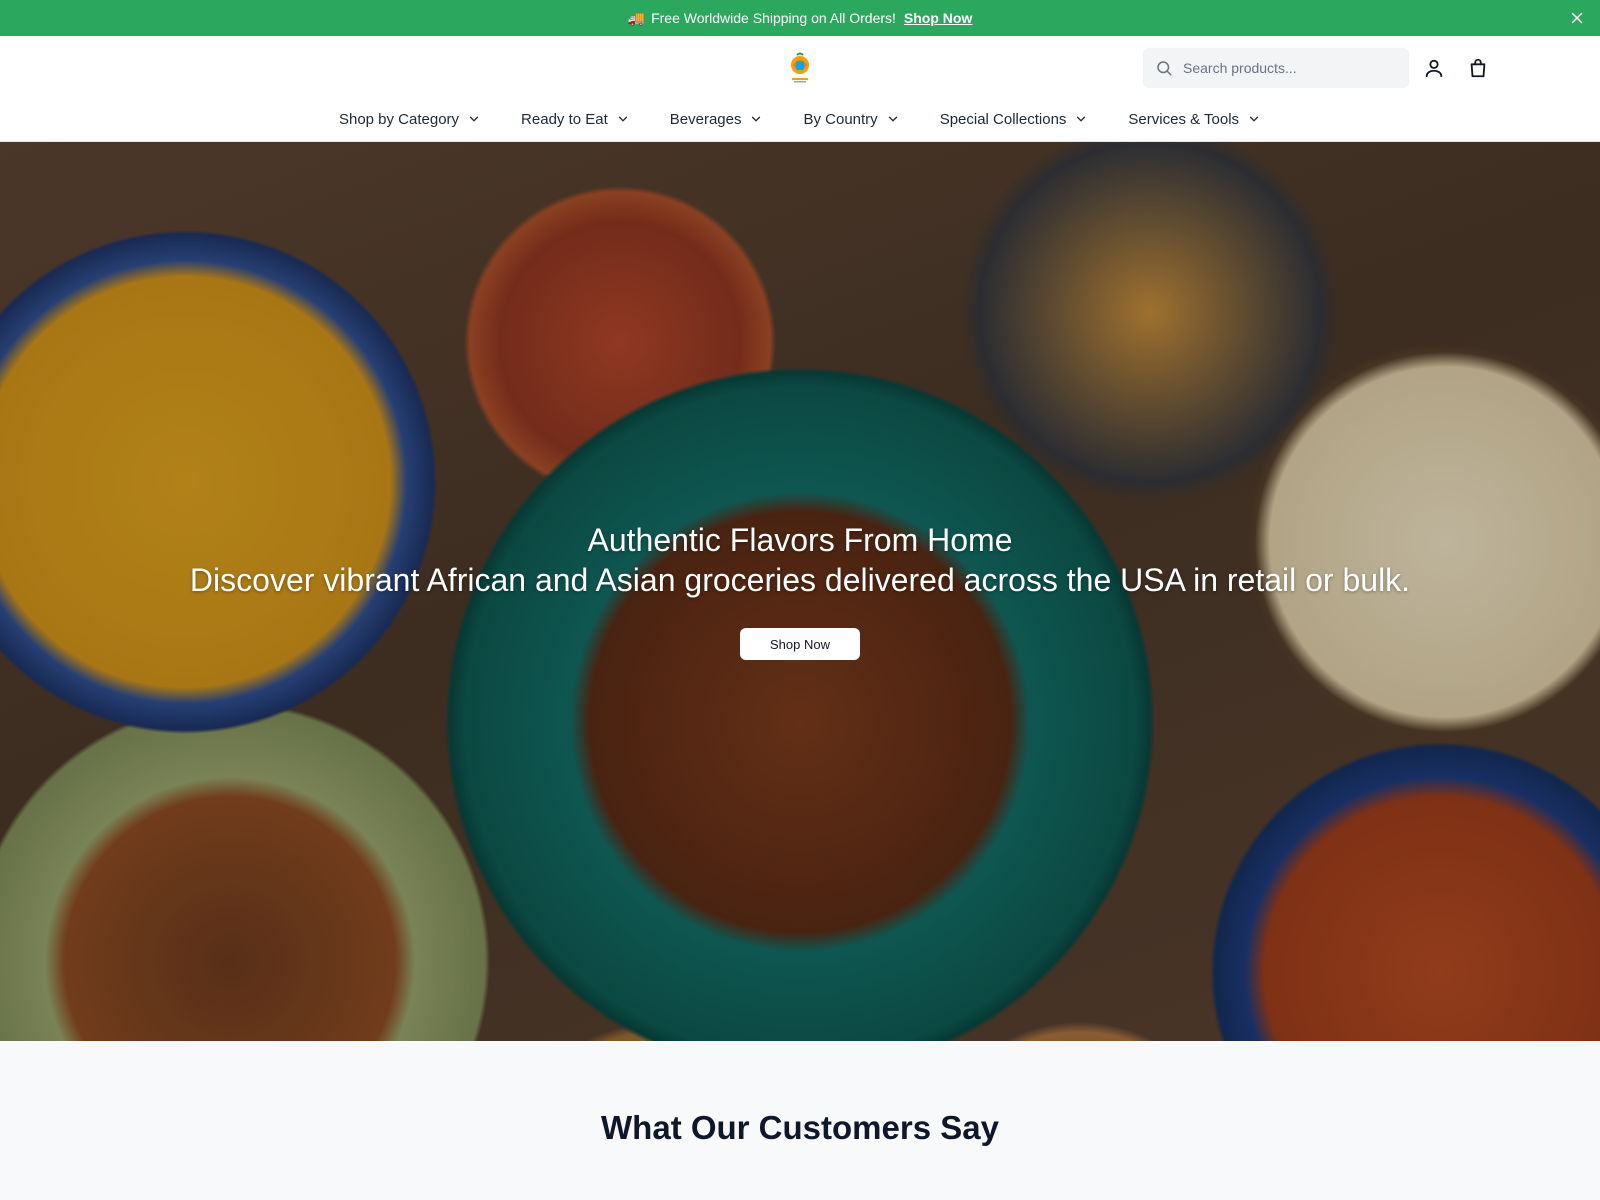 Image resolution: width=1600 pixels, height=1200 pixels. What do you see at coordinates (1288, 68) in the screenshot?
I see `search-input` at bounding box center [1288, 68].